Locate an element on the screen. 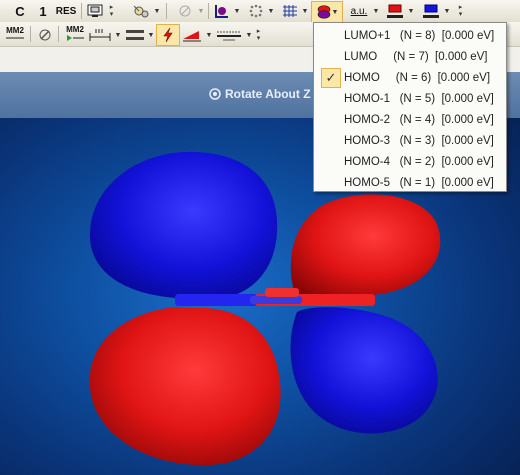 Image resolution: width=520 pixels, height=475 pixels. rotate-about-z-handle: Rotate About Z is located at coordinates (259, 94).